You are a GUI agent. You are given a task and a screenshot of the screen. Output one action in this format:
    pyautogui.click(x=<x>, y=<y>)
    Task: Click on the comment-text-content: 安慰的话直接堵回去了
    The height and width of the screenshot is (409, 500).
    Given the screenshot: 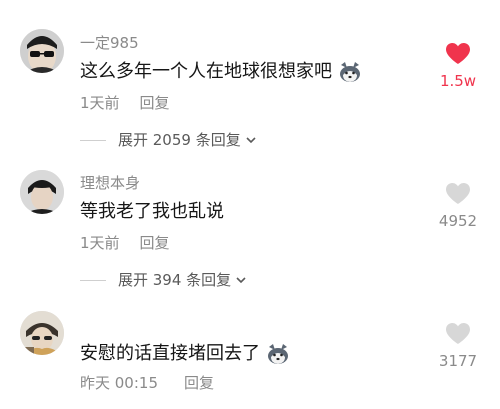 What is the action you would take?
    pyautogui.click(x=170, y=353)
    